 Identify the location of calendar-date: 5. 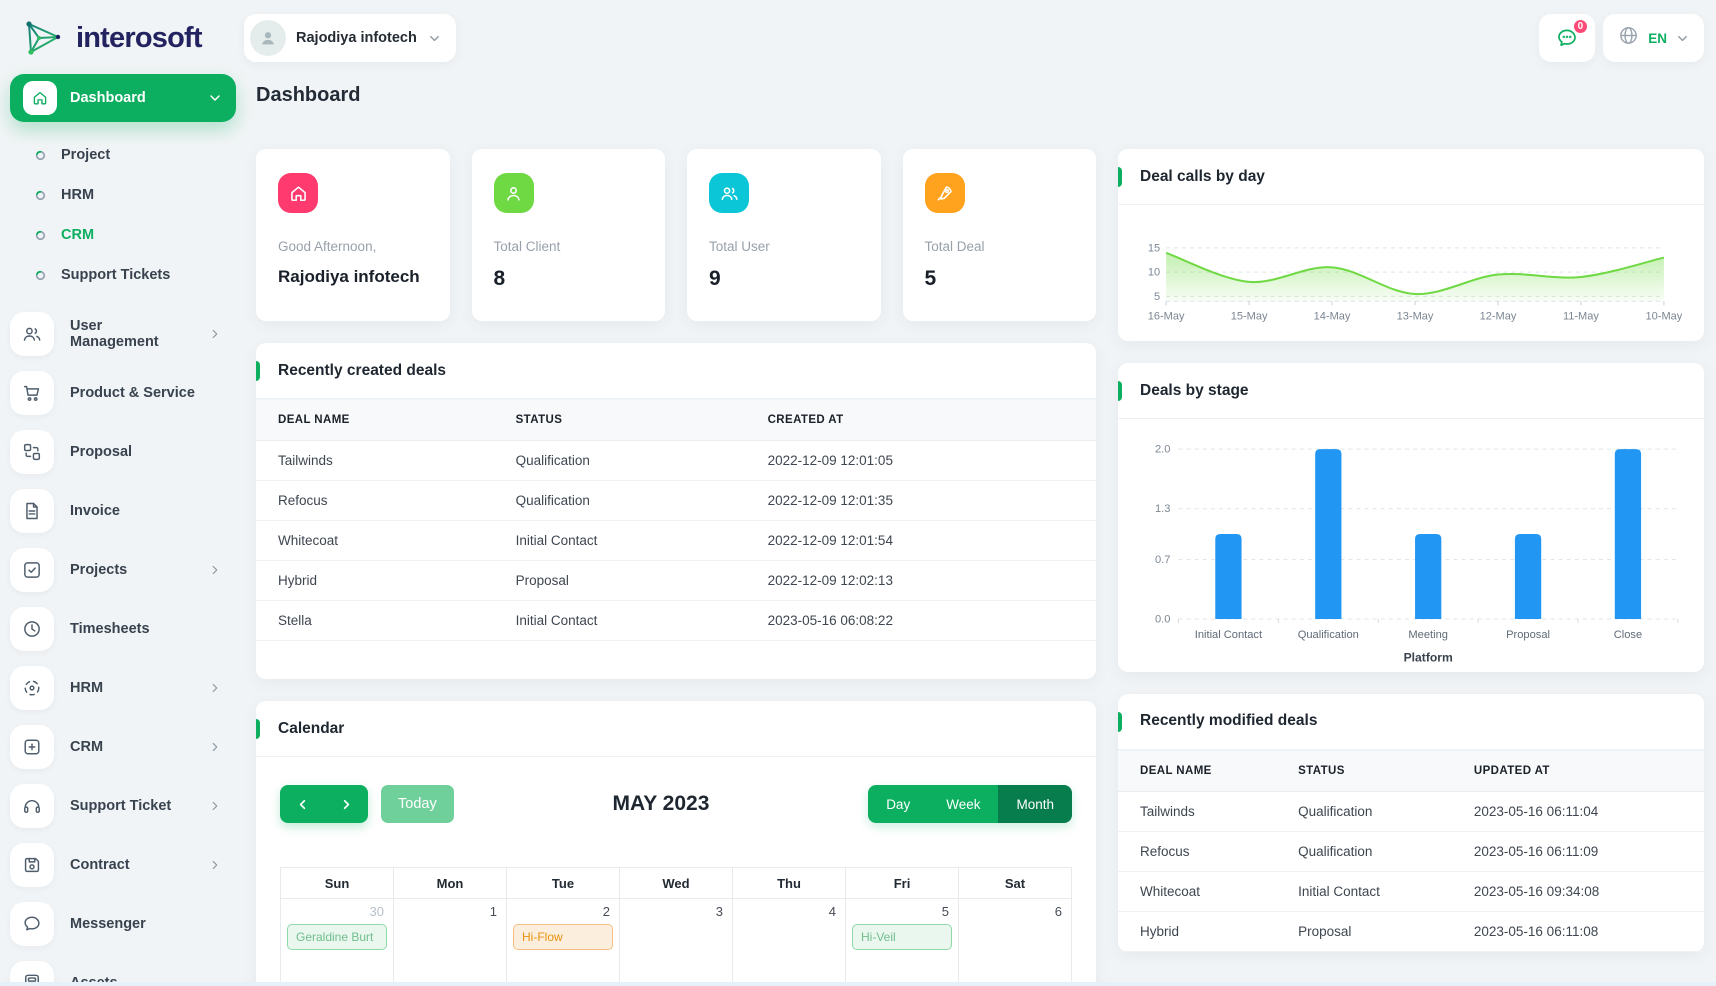
(945, 911).